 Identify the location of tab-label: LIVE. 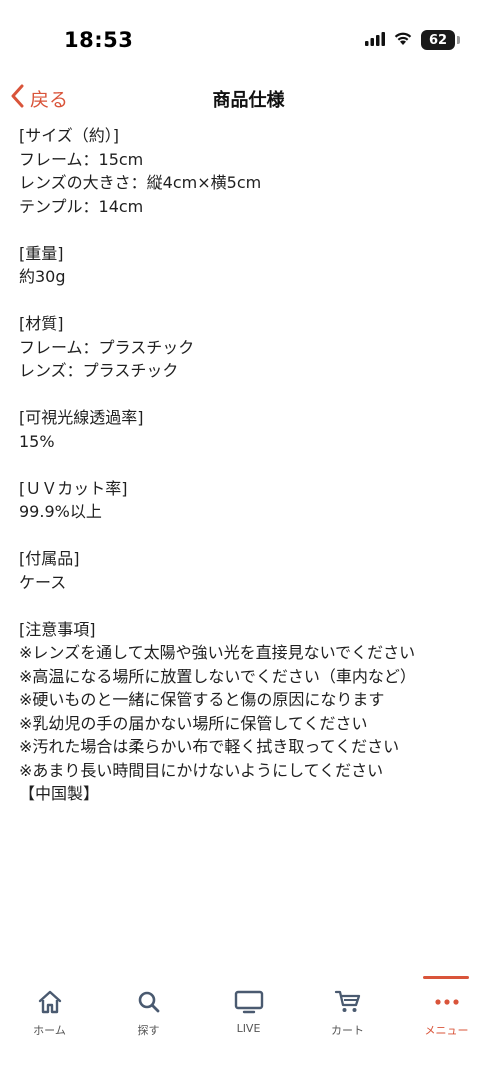
(248, 1028).